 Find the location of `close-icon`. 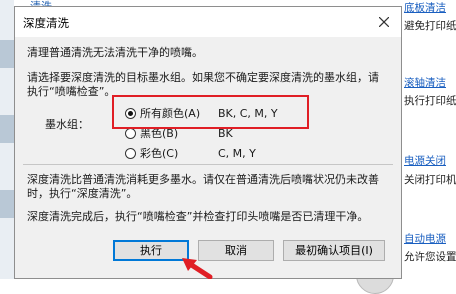

close-icon is located at coordinates (384, 22).